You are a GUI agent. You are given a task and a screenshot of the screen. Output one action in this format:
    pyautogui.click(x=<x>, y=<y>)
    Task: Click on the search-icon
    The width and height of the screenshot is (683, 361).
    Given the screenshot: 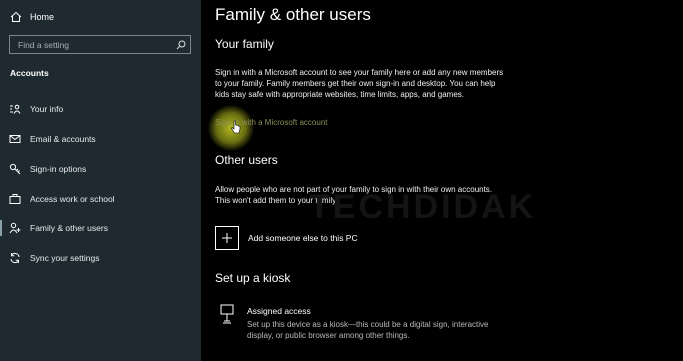 What is the action you would take?
    pyautogui.click(x=181, y=45)
    